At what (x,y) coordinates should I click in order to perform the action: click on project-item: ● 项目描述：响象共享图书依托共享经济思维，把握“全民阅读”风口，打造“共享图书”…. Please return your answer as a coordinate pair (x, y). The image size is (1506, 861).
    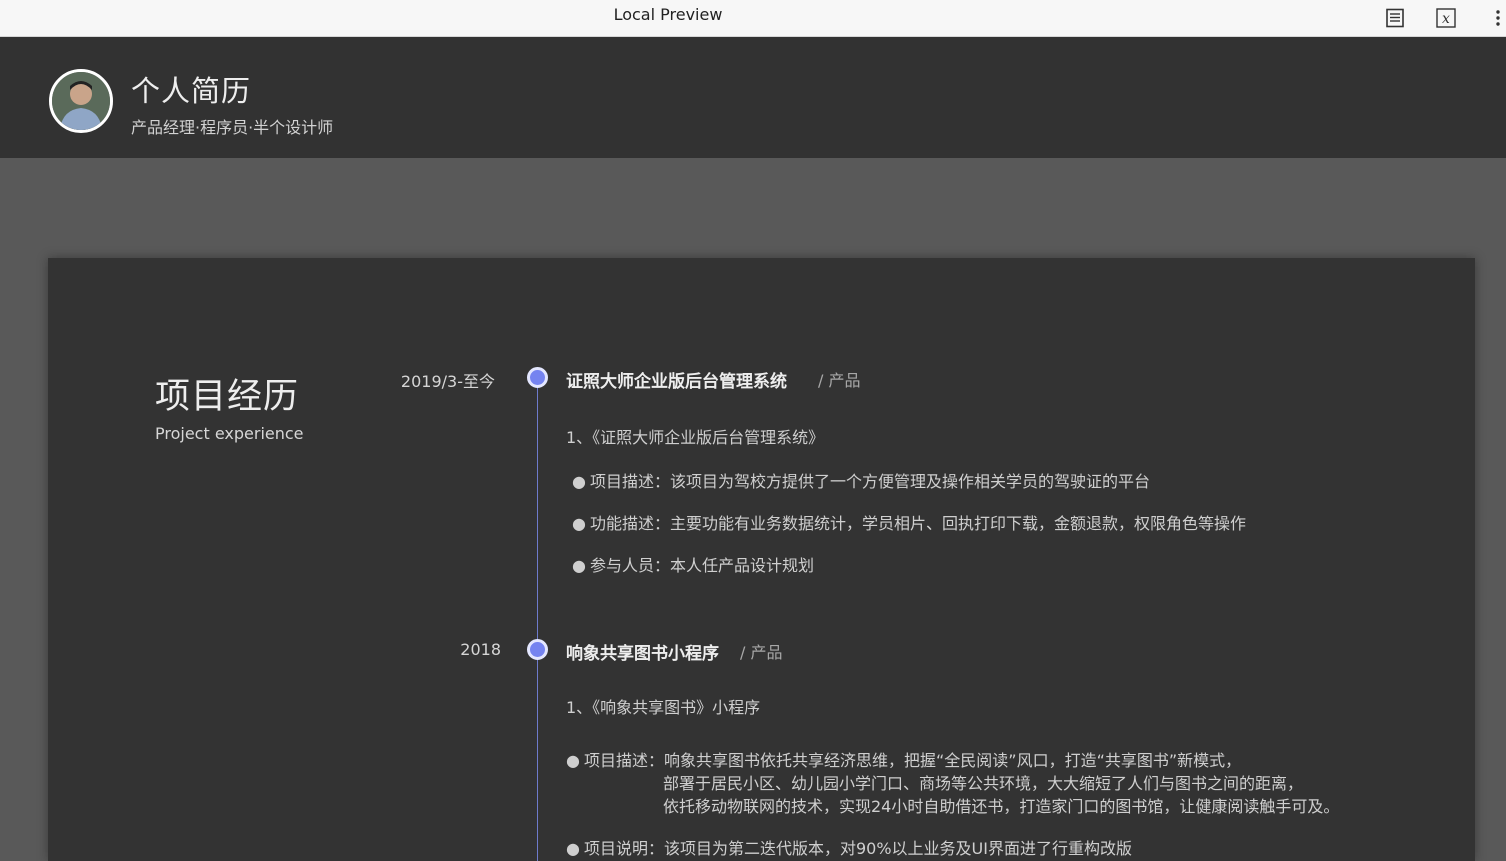
    Looking at the image, I should click on (904, 760).